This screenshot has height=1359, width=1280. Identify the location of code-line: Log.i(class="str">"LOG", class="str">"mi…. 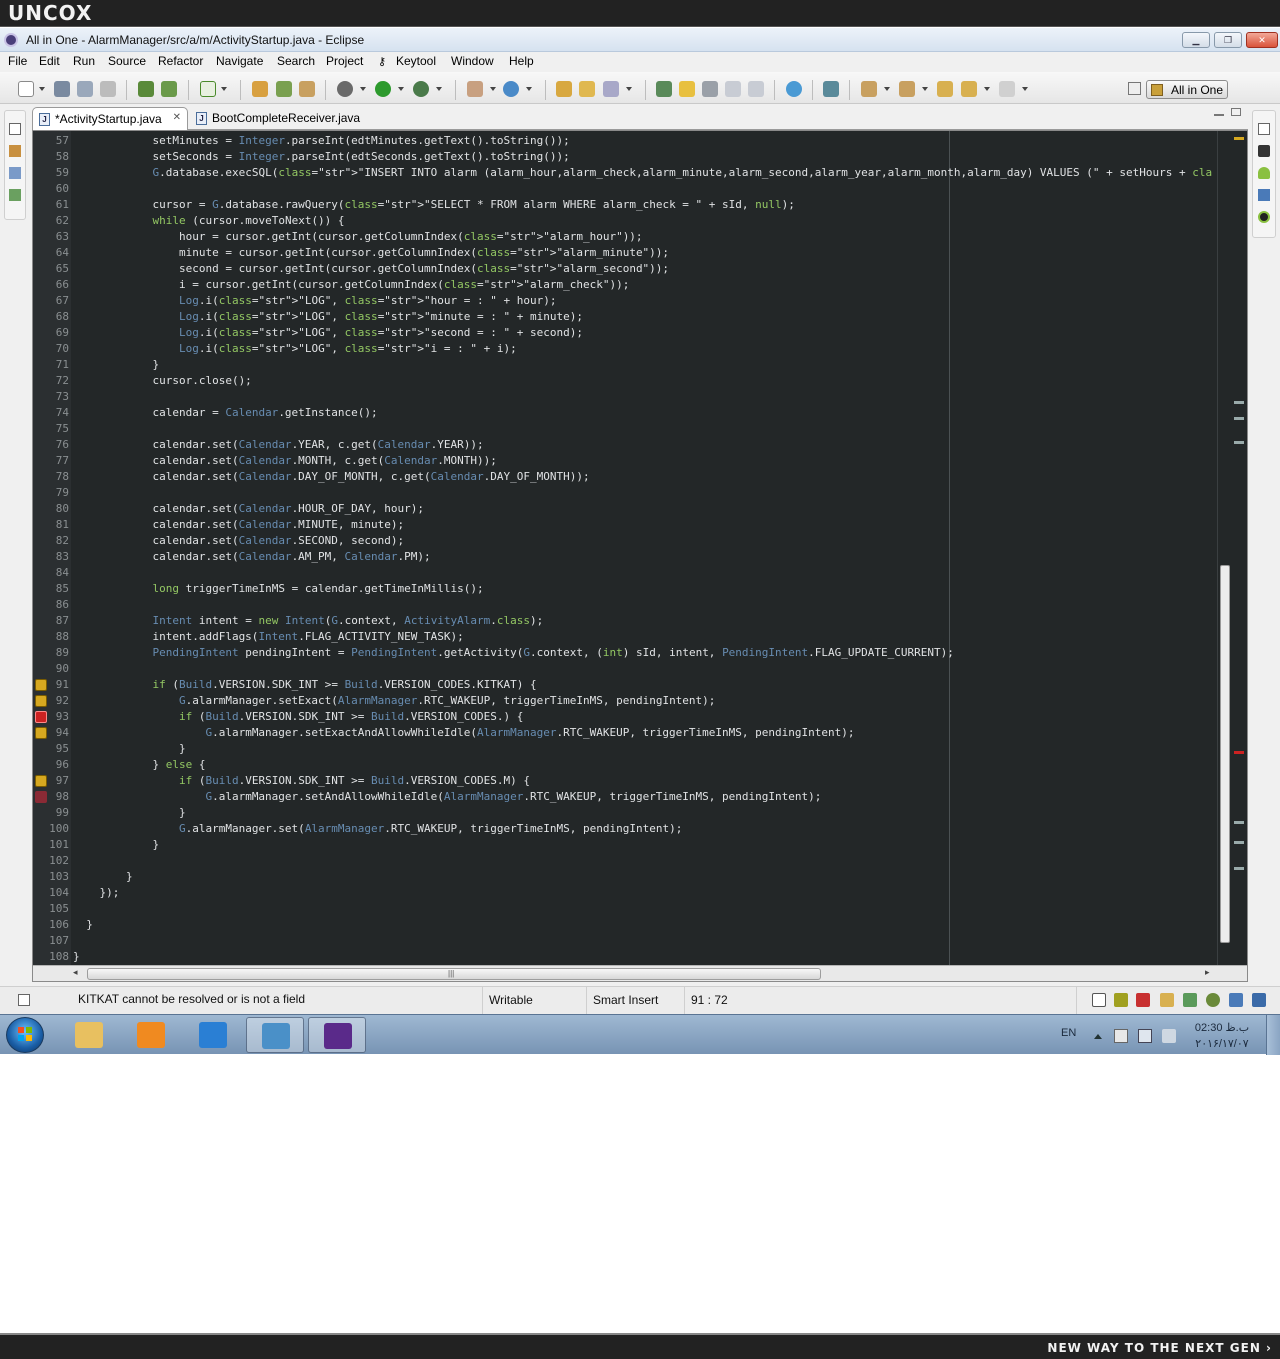
(328, 317).